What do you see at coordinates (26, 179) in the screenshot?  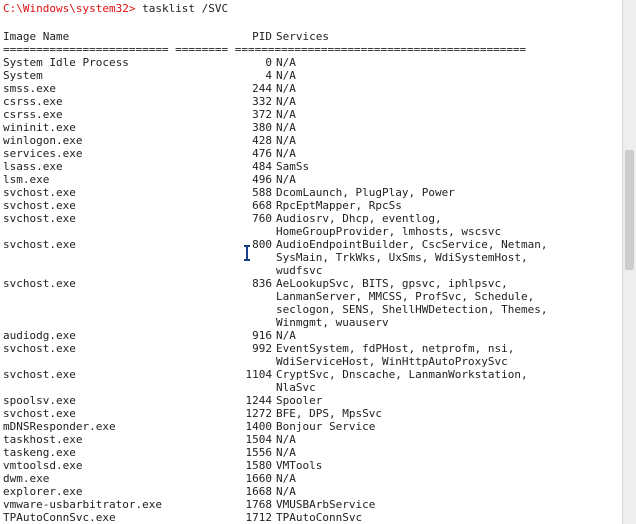 I see `image-name: lsm.exe` at bounding box center [26, 179].